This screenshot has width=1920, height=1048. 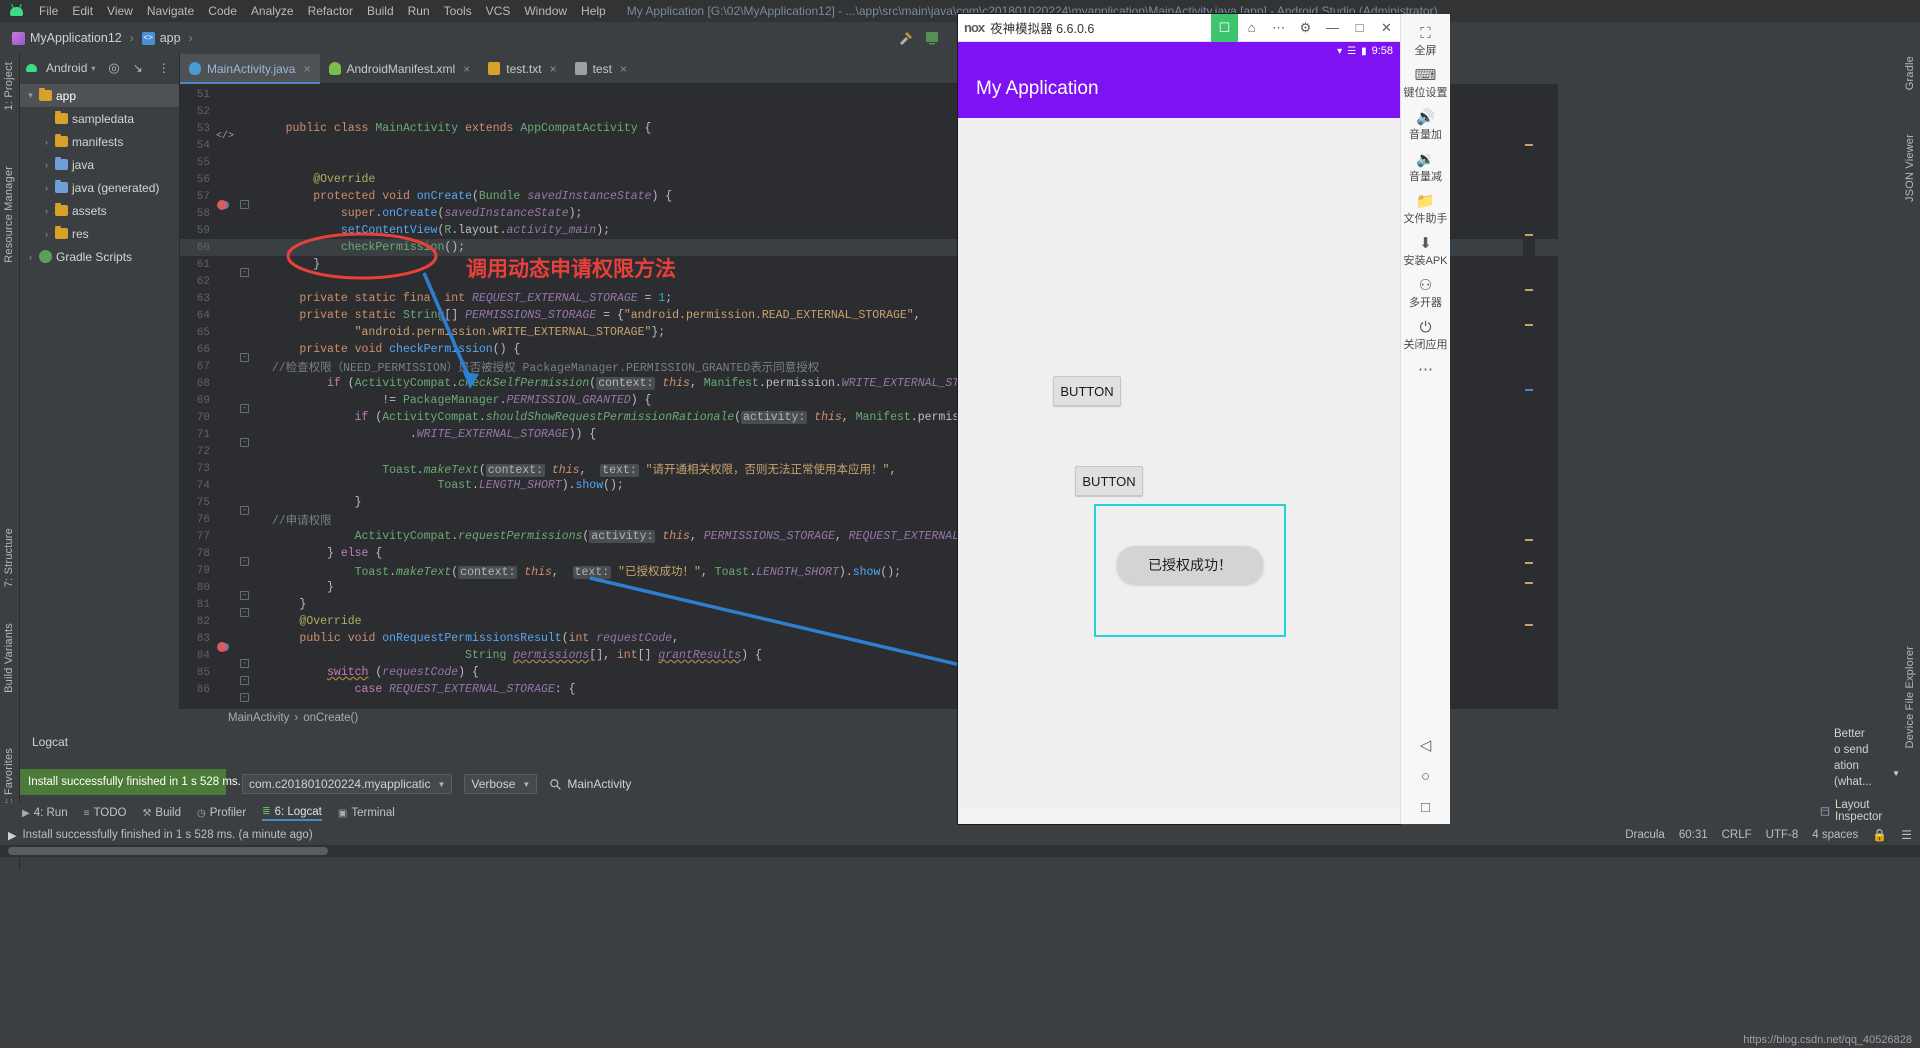 What do you see at coordinates (1224, 27) in the screenshot?
I see `nox-screenshot-button: ☐` at bounding box center [1224, 27].